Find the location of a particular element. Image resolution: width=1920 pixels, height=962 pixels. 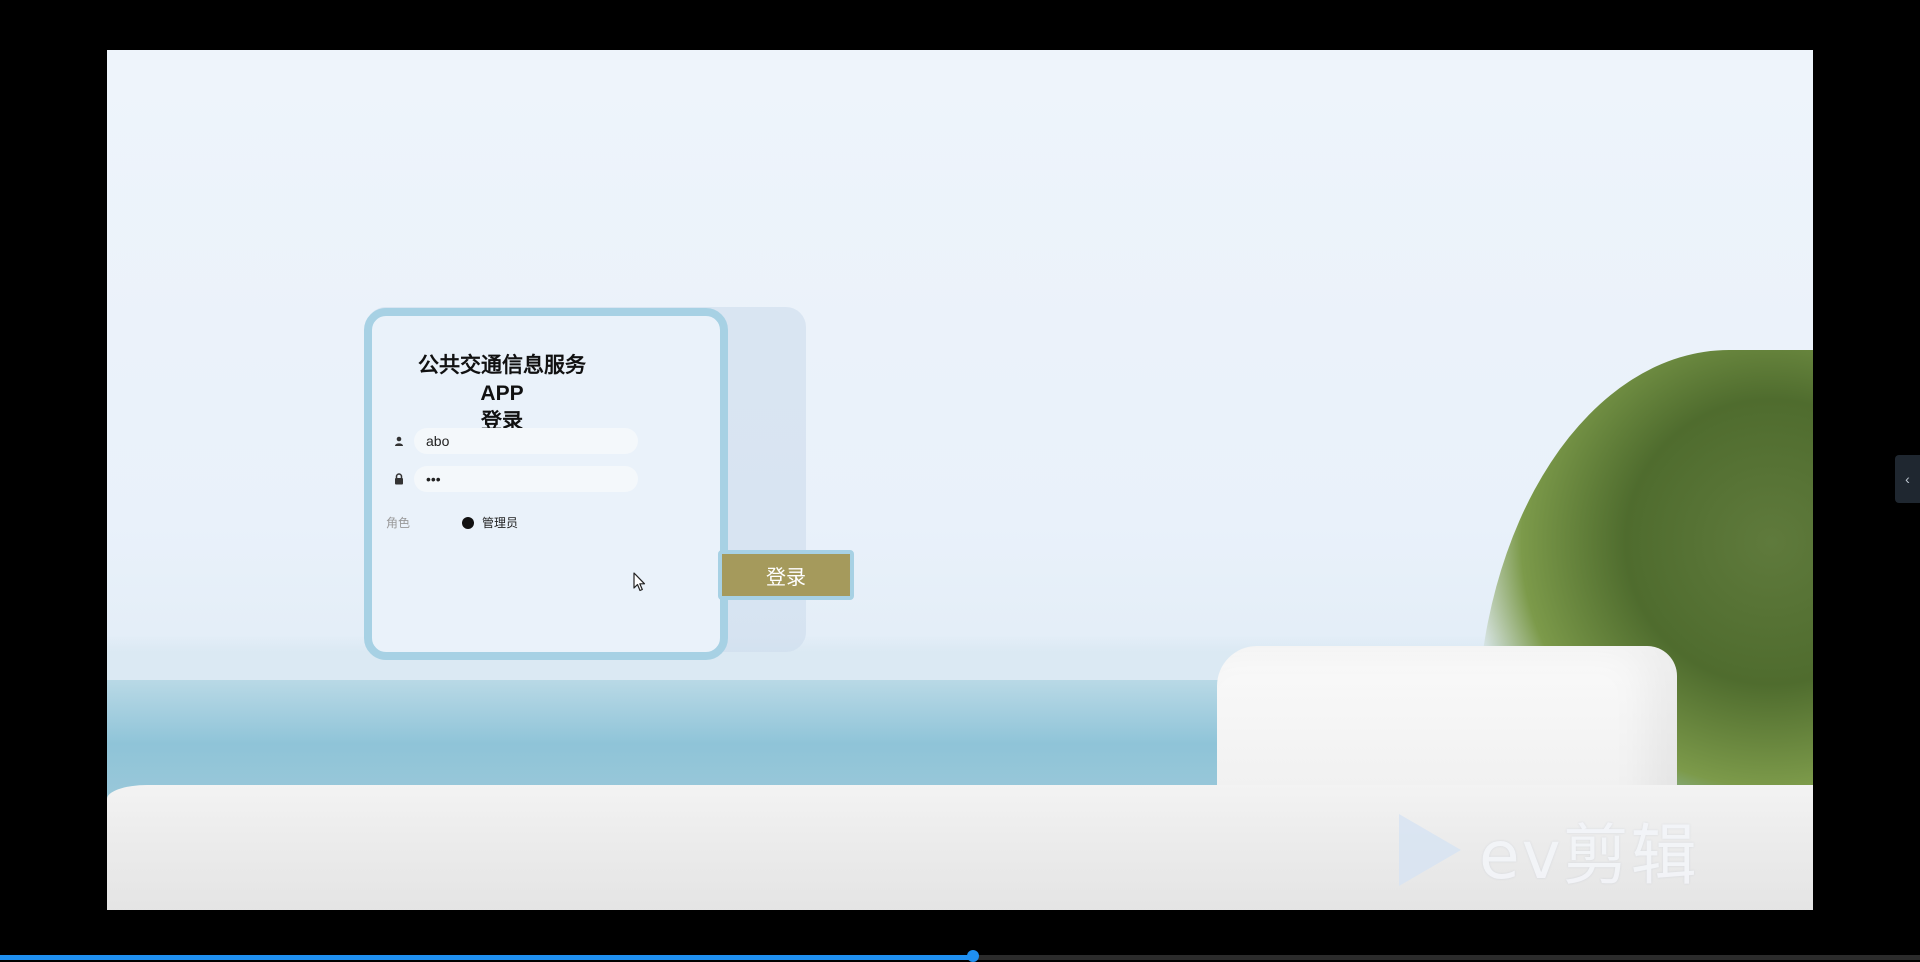

collapse-panel-button: ‹ is located at coordinates (1907, 479).